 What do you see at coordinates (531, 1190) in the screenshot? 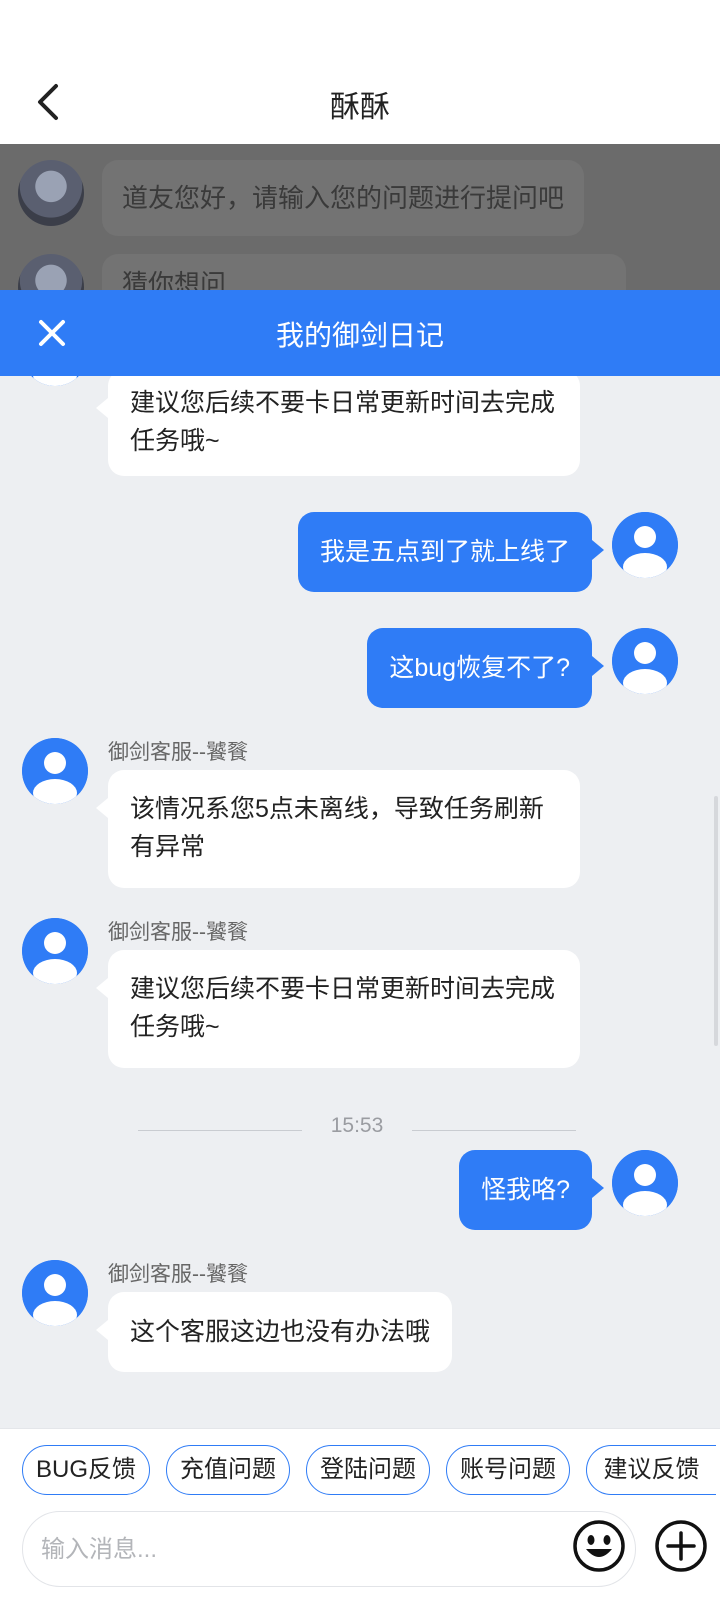
I see `outgoing-message: 怪我咯?` at bounding box center [531, 1190].